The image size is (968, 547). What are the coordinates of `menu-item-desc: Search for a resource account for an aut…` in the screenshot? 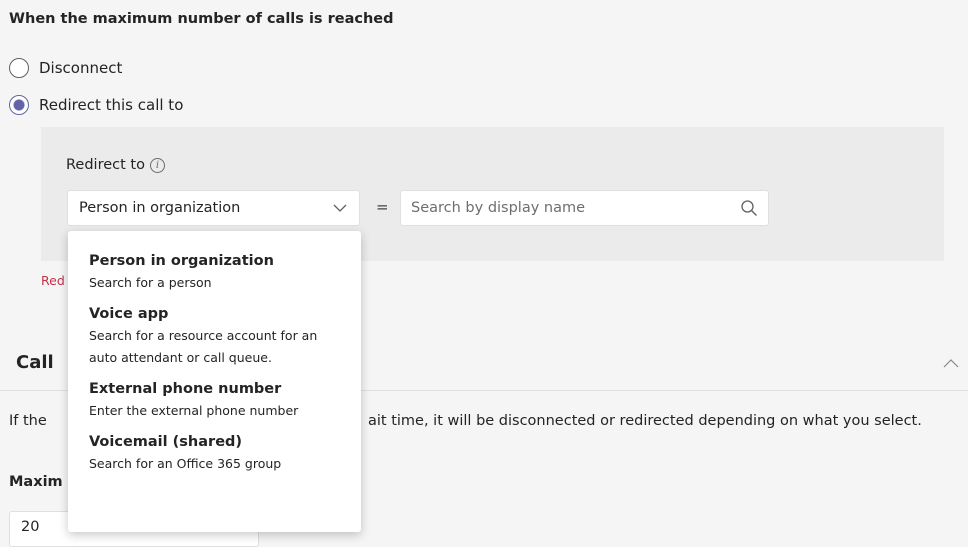 It's located at (203, 346).